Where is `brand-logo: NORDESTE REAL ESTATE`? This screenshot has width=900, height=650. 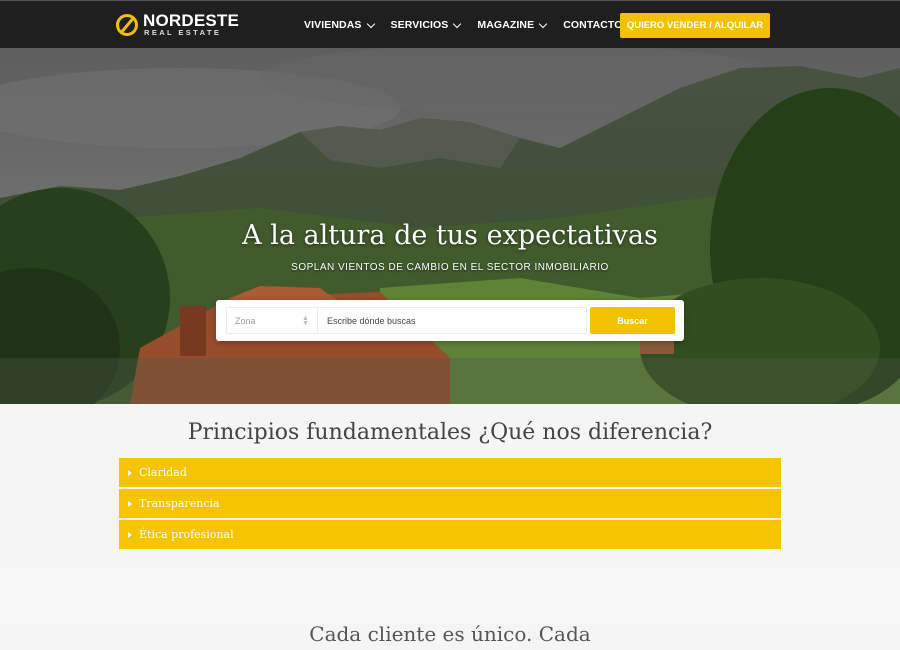
brand-logo: NORDESTE REAL ESTATE is located at coordinates (177, 26).